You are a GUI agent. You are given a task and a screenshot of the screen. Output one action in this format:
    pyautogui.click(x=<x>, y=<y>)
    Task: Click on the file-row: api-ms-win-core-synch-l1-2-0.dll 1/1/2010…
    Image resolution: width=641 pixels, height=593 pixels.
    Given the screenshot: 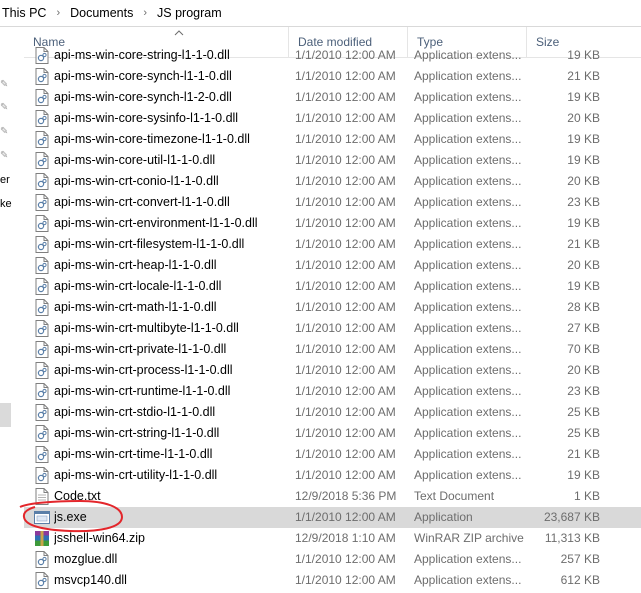 What is the action you would take?
    pyautogui.click(x=332, y=97)
    